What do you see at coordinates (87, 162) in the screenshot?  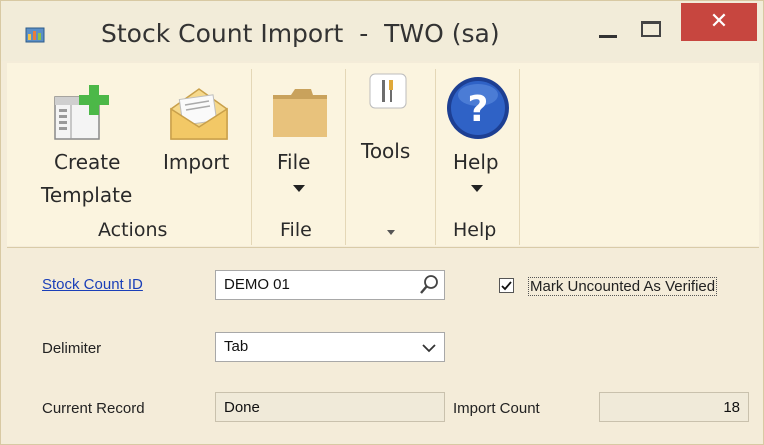 I see `create-template-label-1: Create` at bounding box center [87, 162].